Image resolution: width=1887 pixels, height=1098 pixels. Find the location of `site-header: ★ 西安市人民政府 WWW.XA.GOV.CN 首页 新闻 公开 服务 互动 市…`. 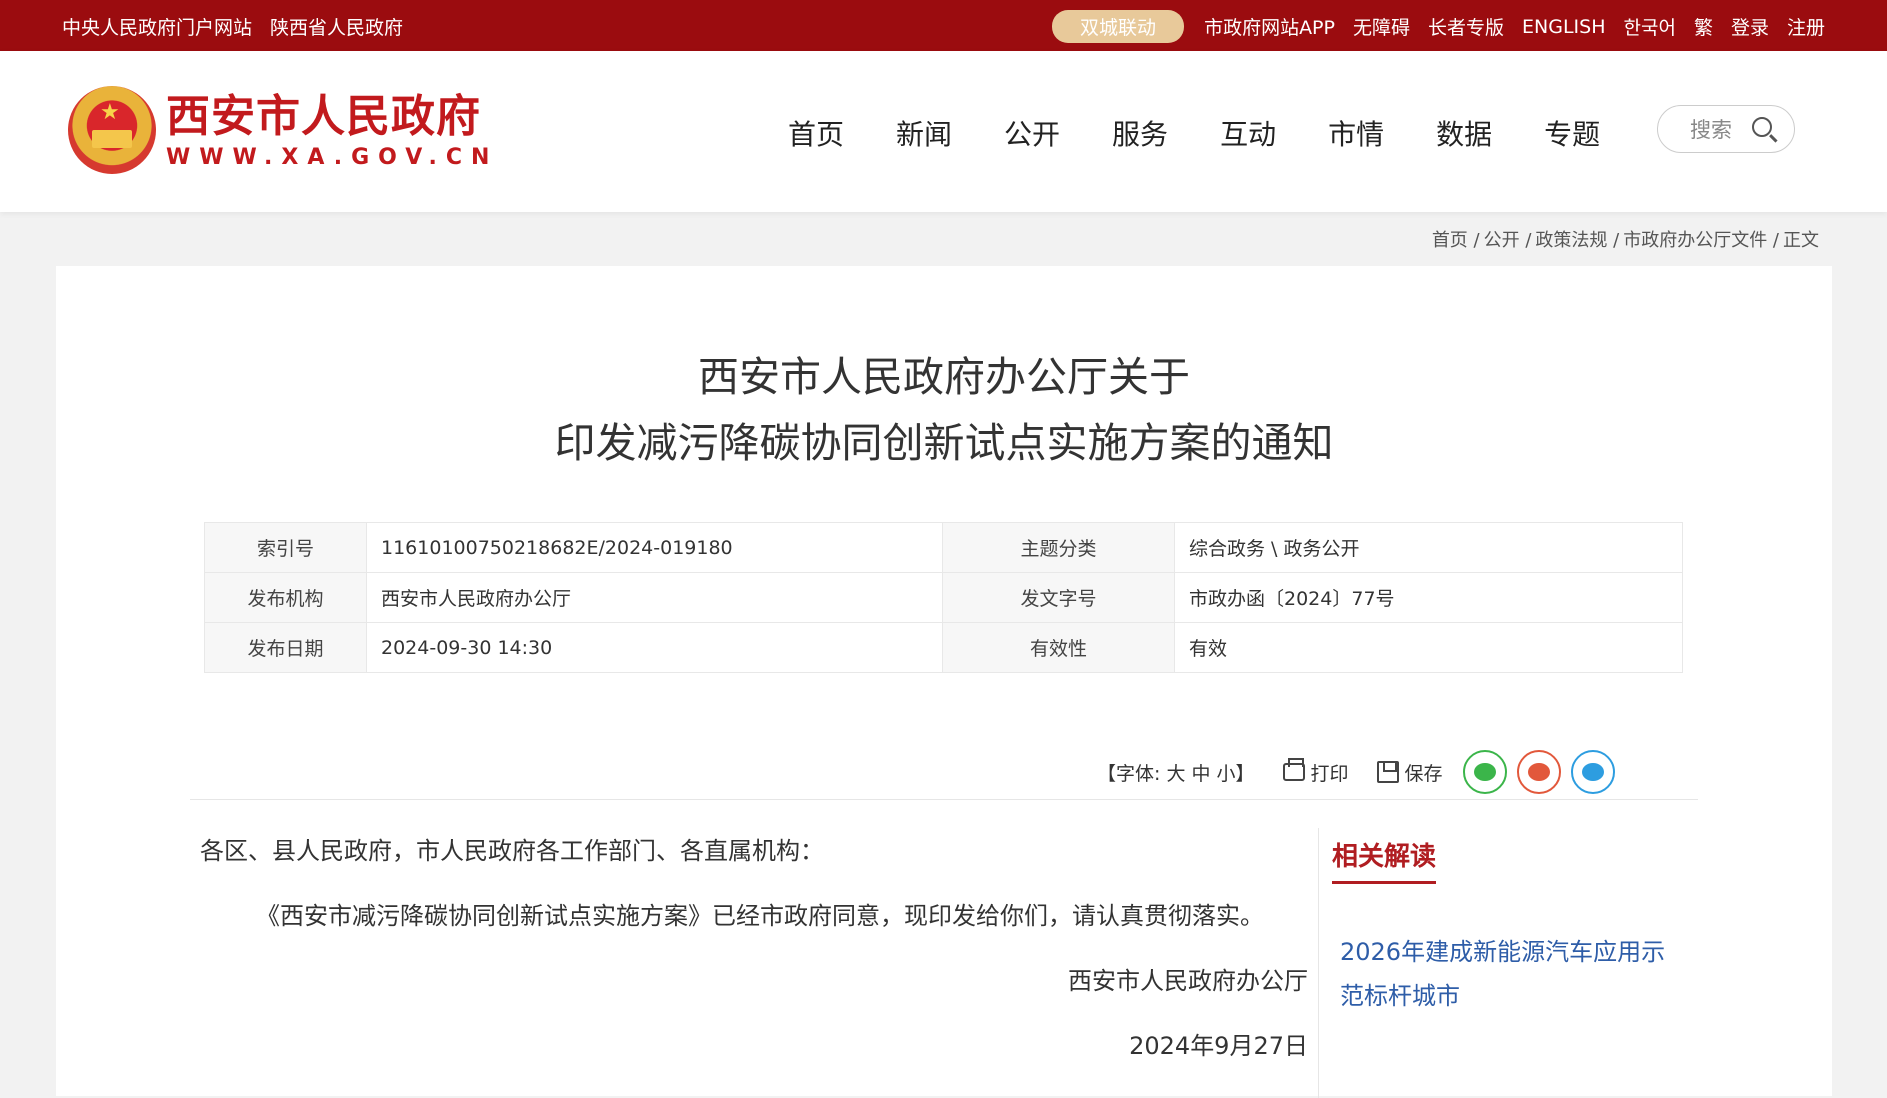

site-header: ★ 西安市人民政府 WWW.XA.GOV.CN 首页 新闻 公开 服务 互动 市… is located at coordinates (943, 131).